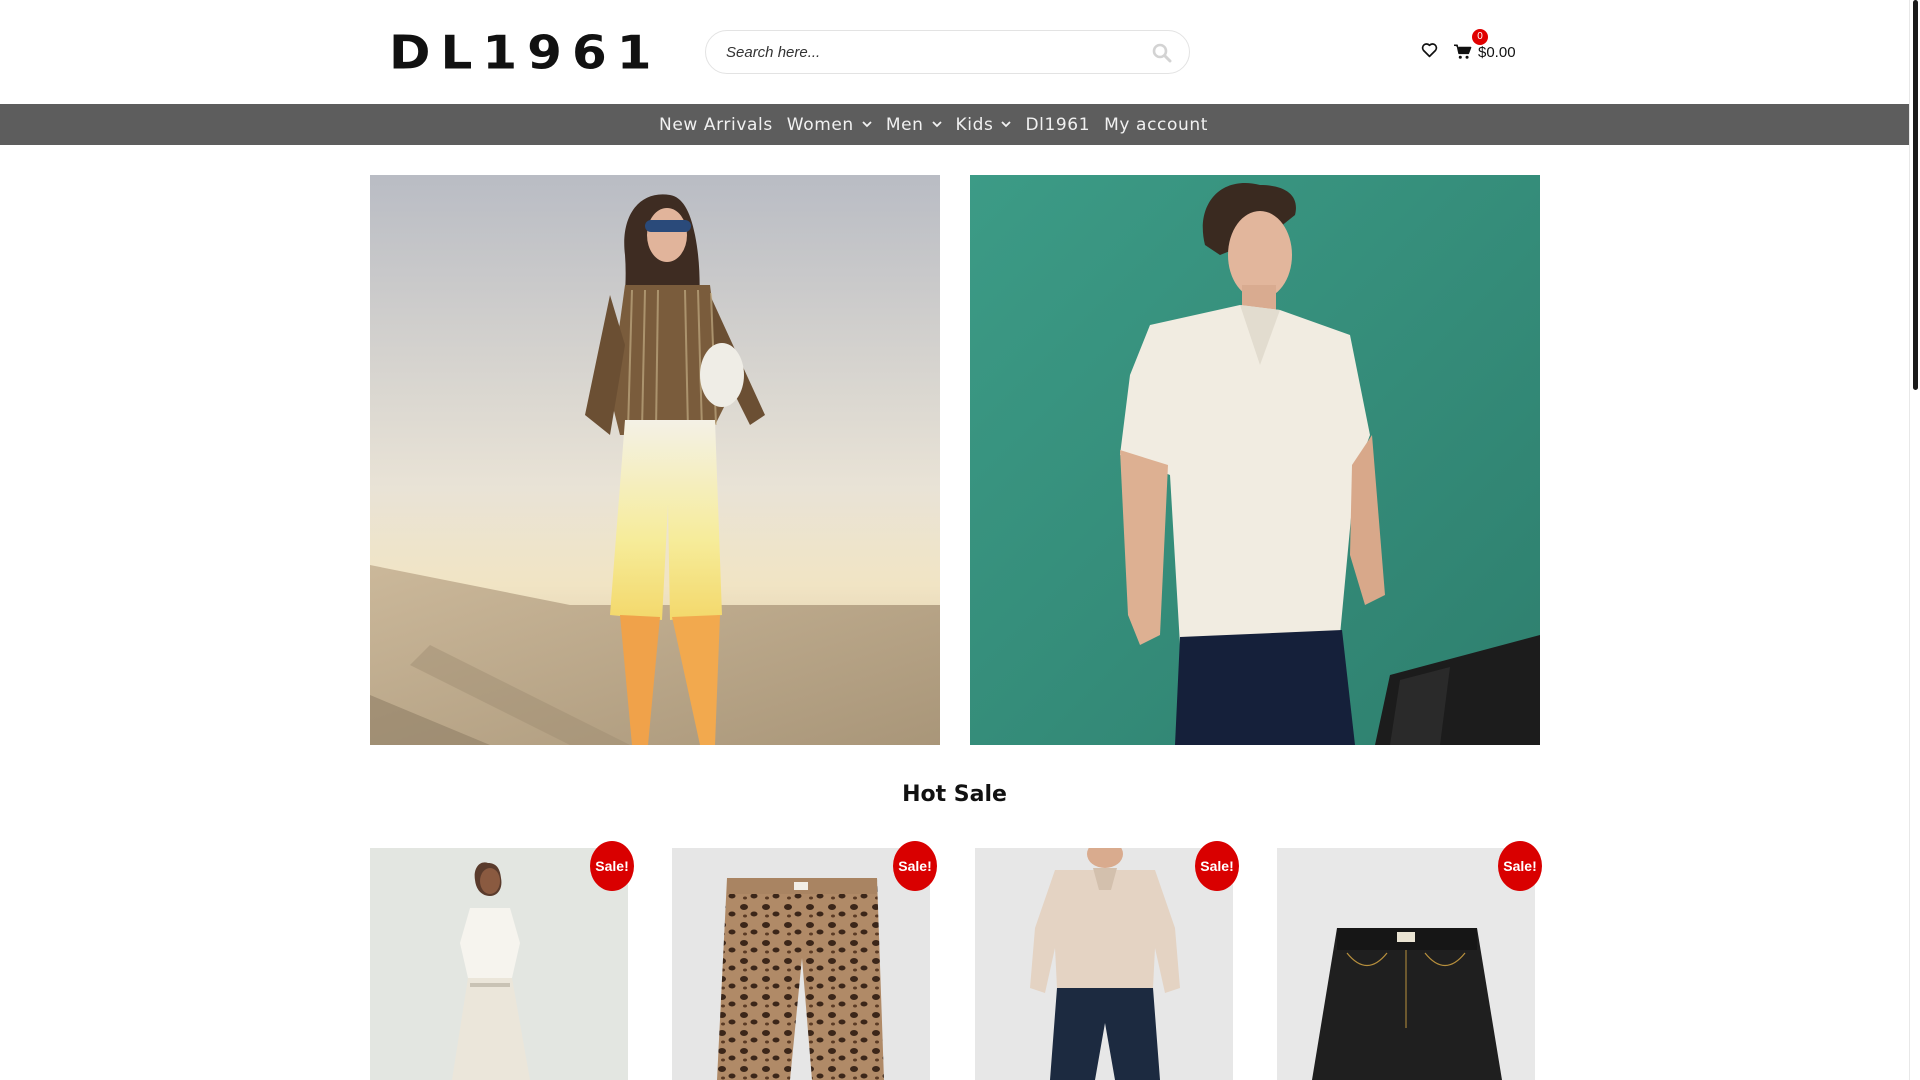  I want to click on cart-button: $0.00, so click(1489, 52).